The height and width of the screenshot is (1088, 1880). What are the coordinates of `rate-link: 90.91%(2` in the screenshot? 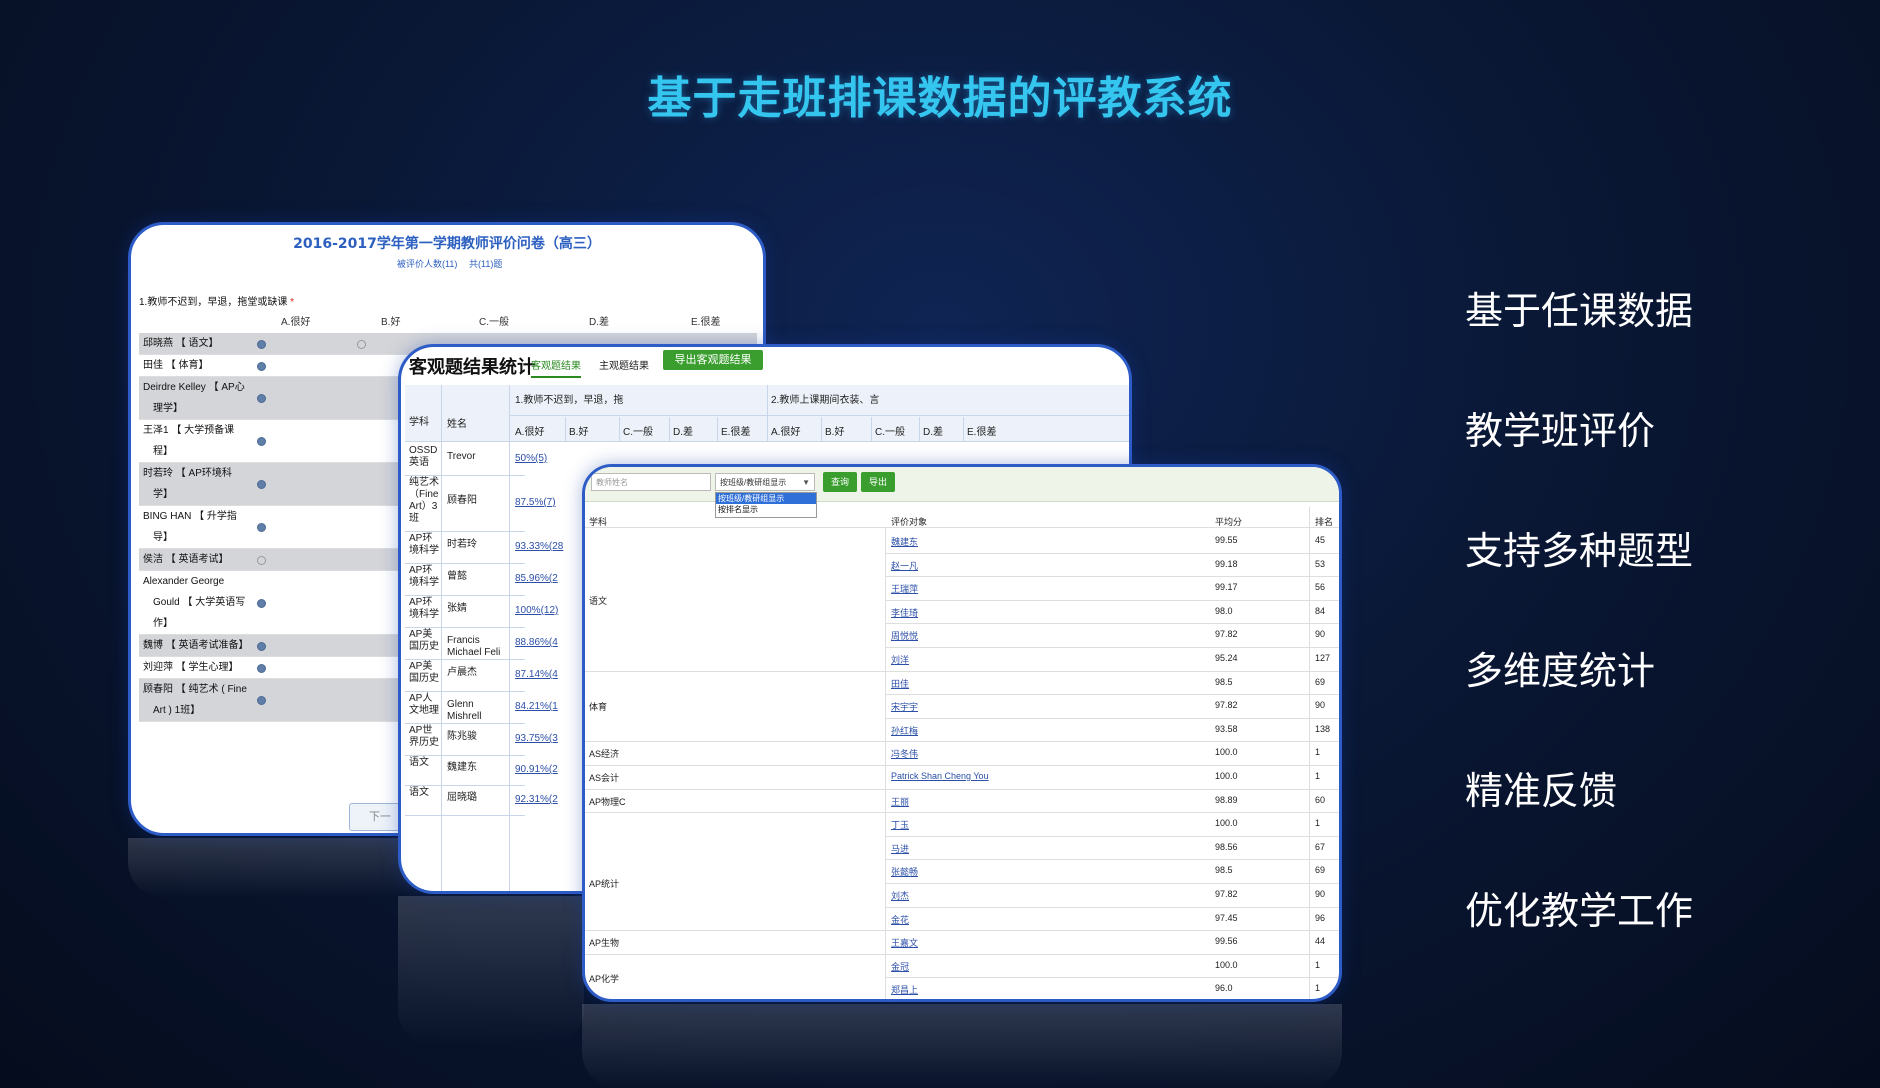 It's located at (536, 769).